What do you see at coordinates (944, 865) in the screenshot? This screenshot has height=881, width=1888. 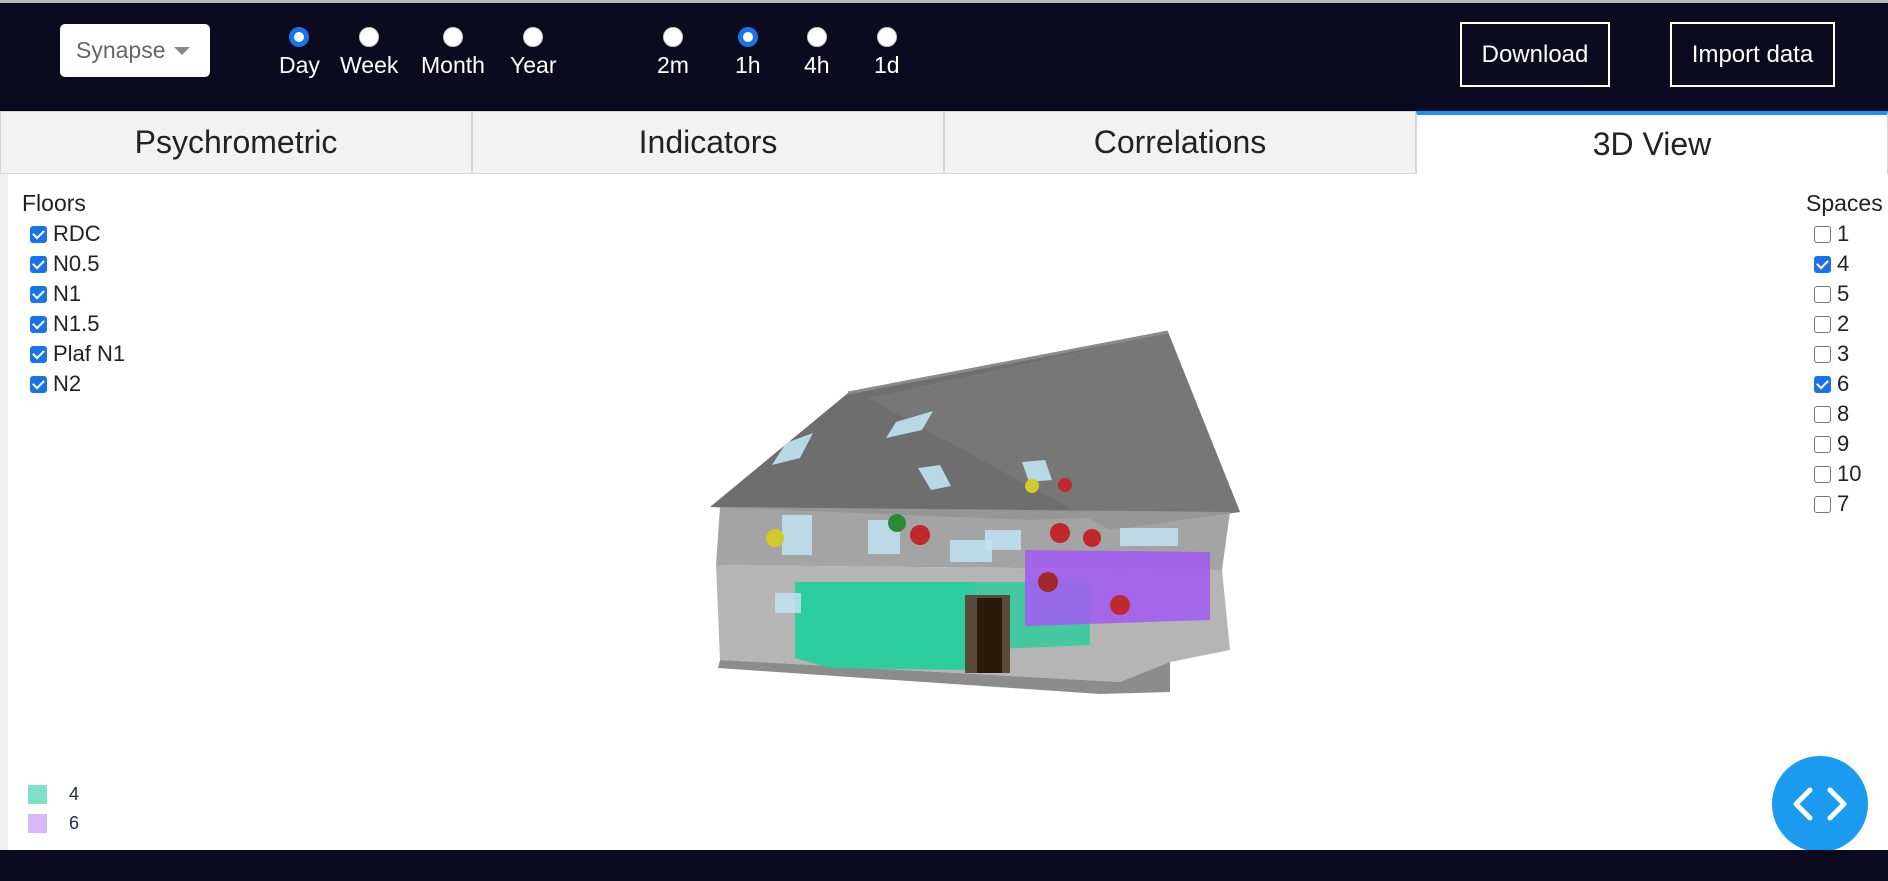 I see `footer-bar` at bounding box center [944, 865].